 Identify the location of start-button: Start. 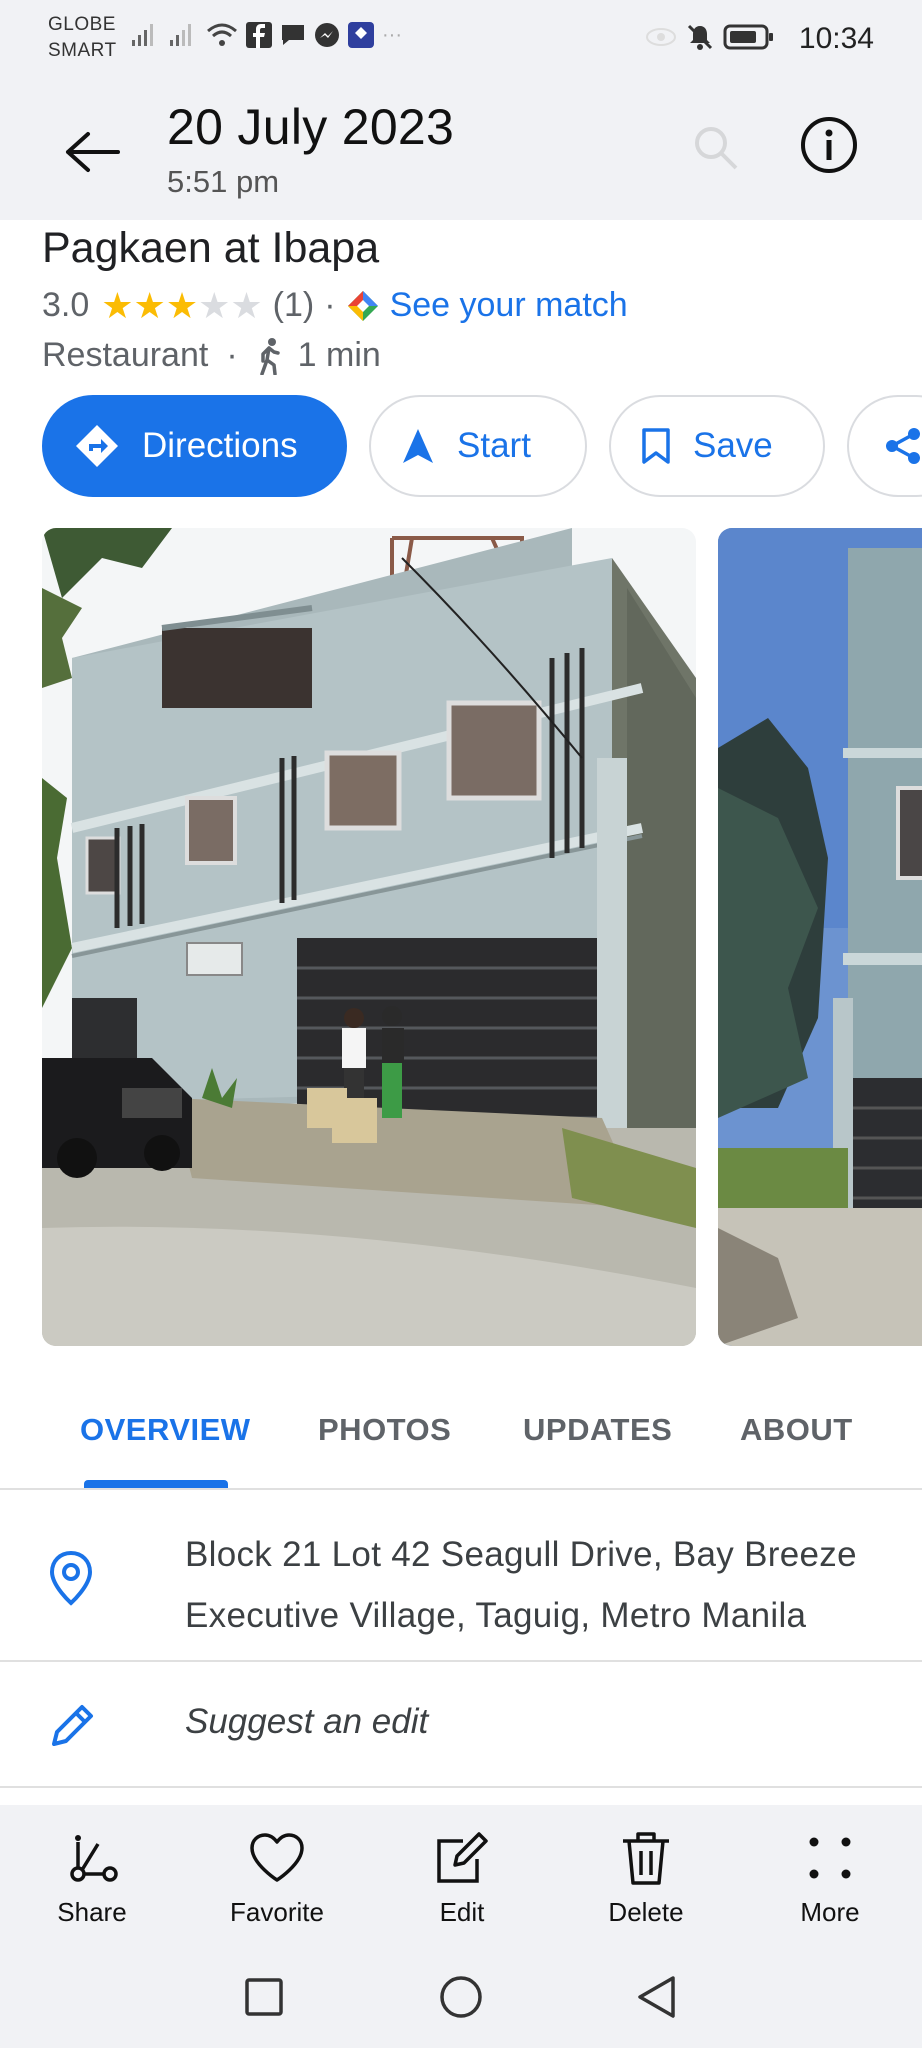
(478, 446).